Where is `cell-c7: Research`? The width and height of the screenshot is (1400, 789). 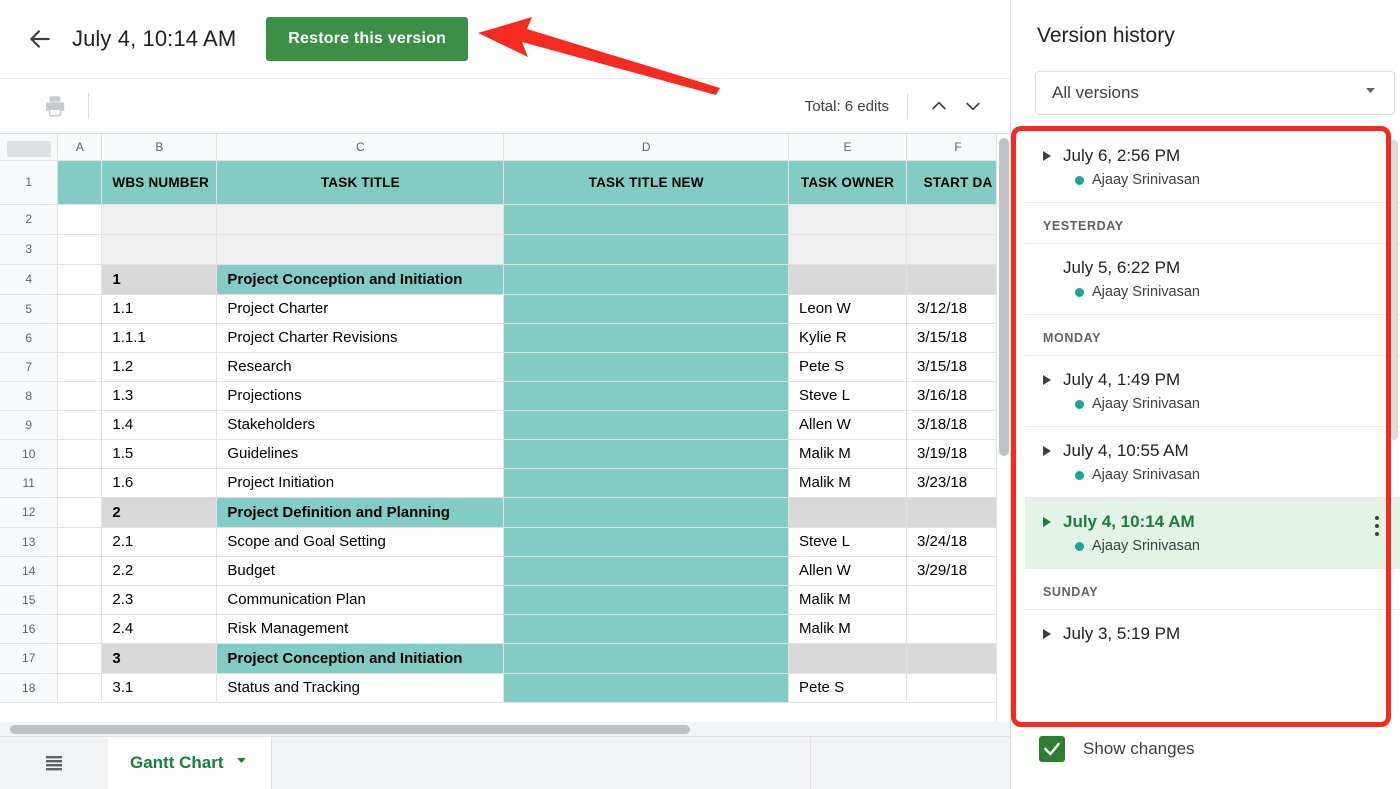 cell-c7: Research is located at coordinates (360, 367).